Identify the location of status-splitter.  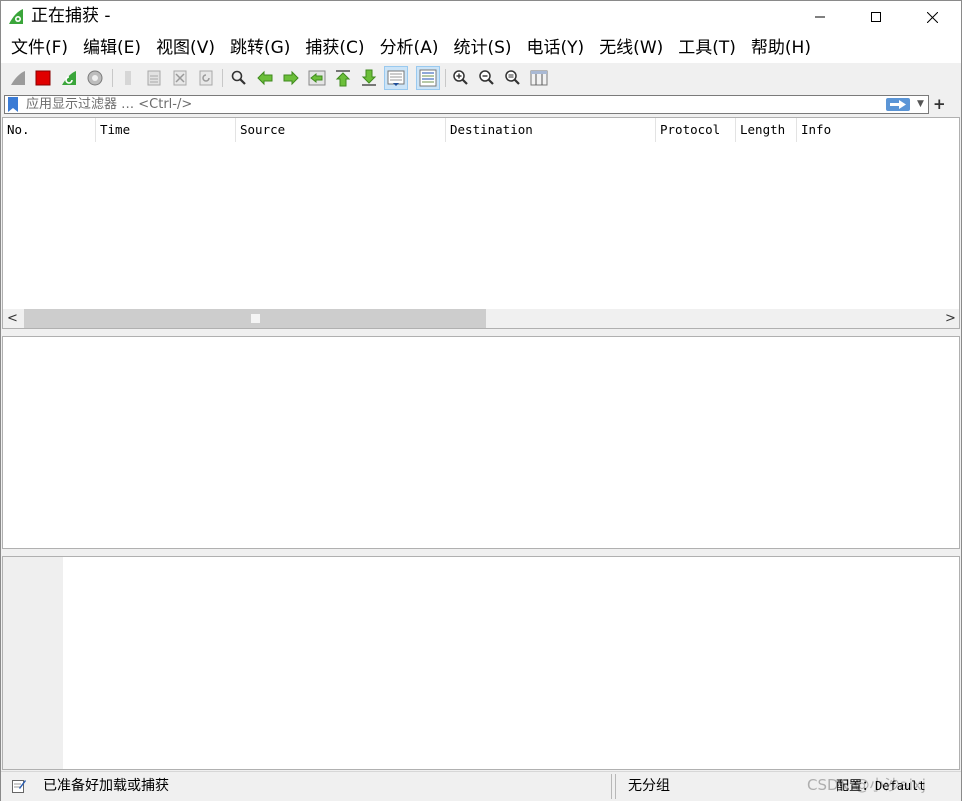
(613, 786).